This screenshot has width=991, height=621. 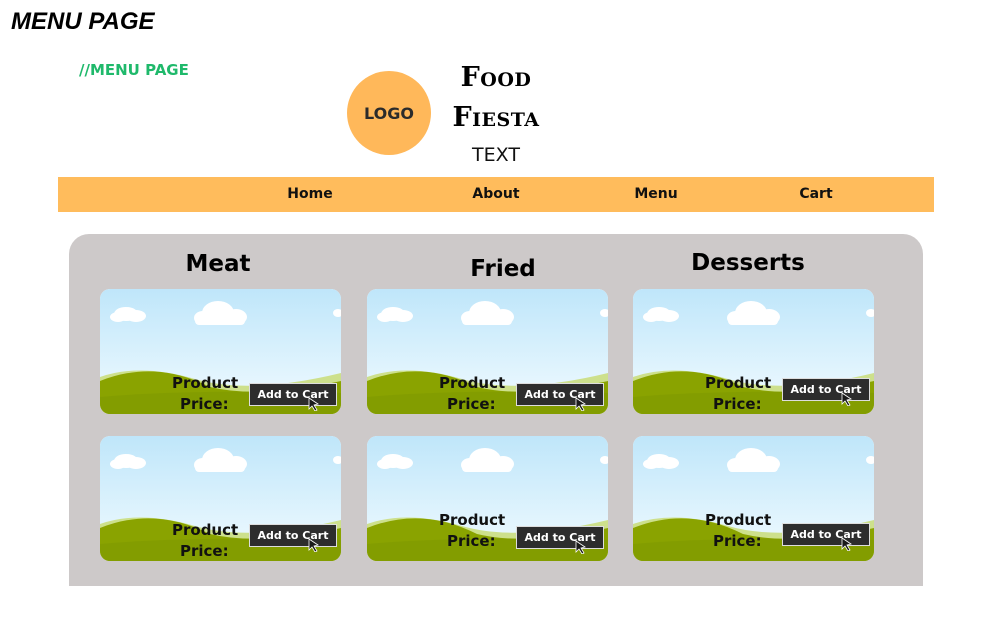 What do you see at coordinates (487, 351) in the screenshot?
I see `product-card-fried-1: Product Price: Add to Cart` at bounding box center [487, 351].